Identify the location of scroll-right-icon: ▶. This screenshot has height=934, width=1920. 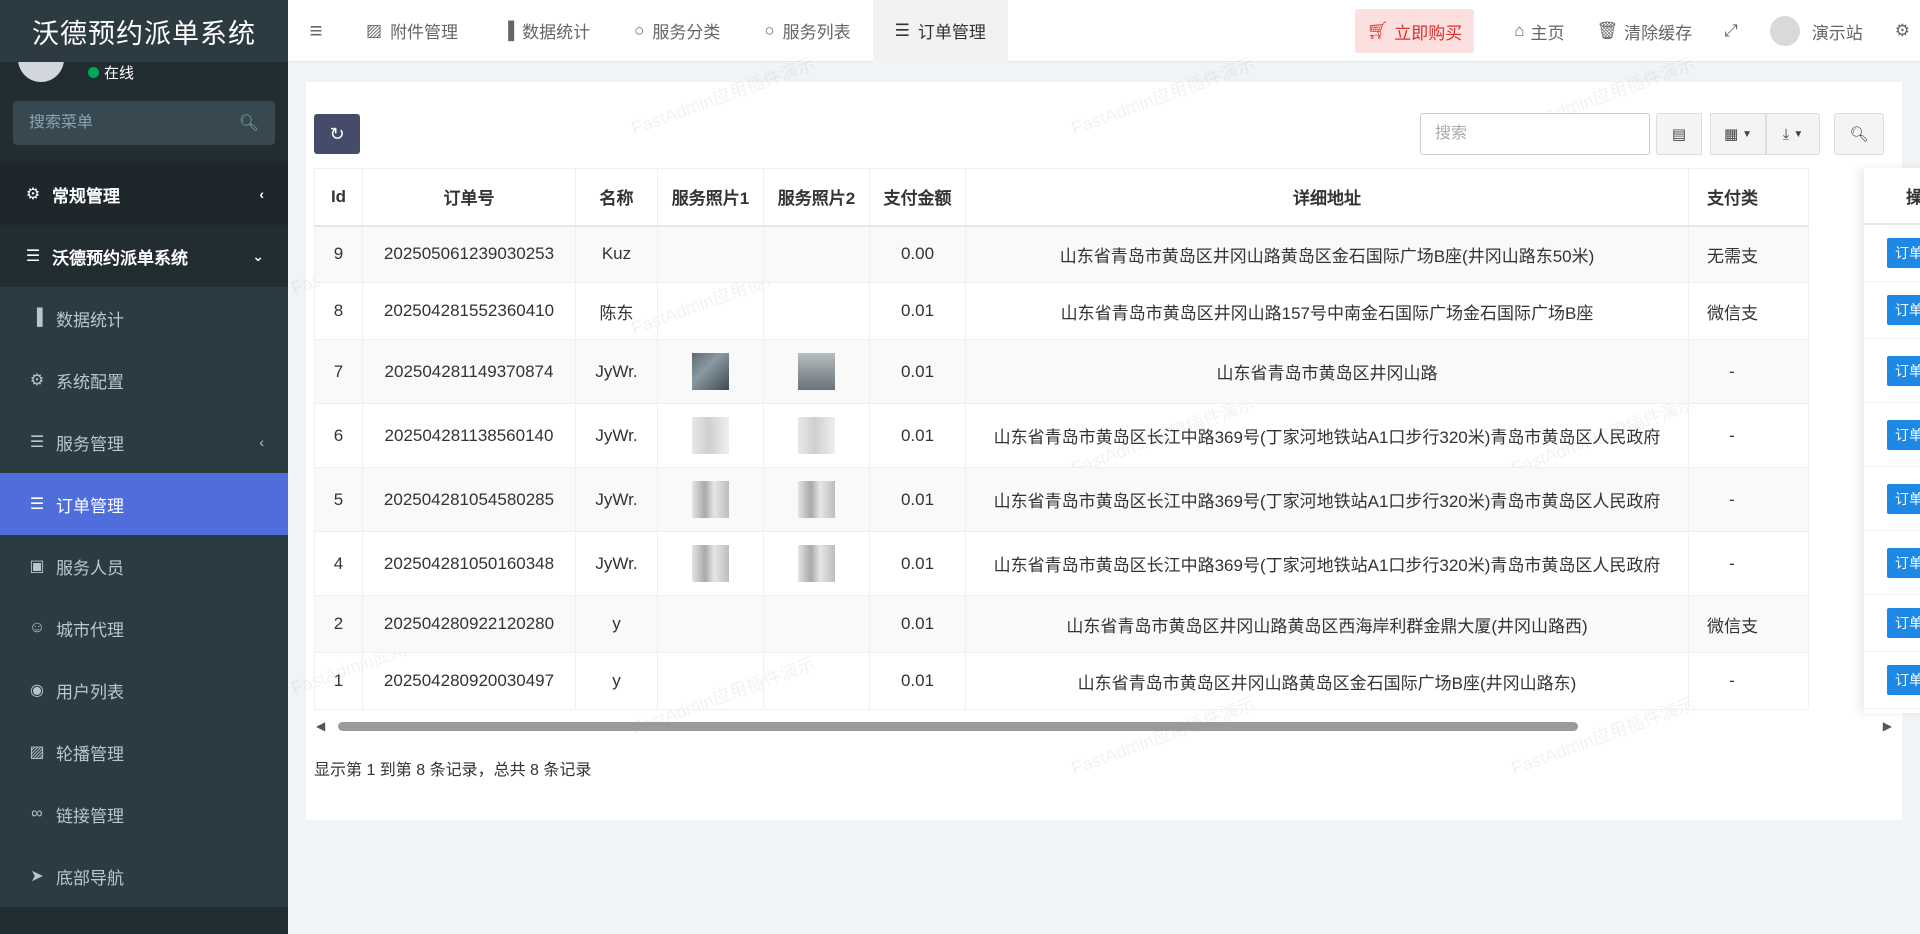
(1887, 726).